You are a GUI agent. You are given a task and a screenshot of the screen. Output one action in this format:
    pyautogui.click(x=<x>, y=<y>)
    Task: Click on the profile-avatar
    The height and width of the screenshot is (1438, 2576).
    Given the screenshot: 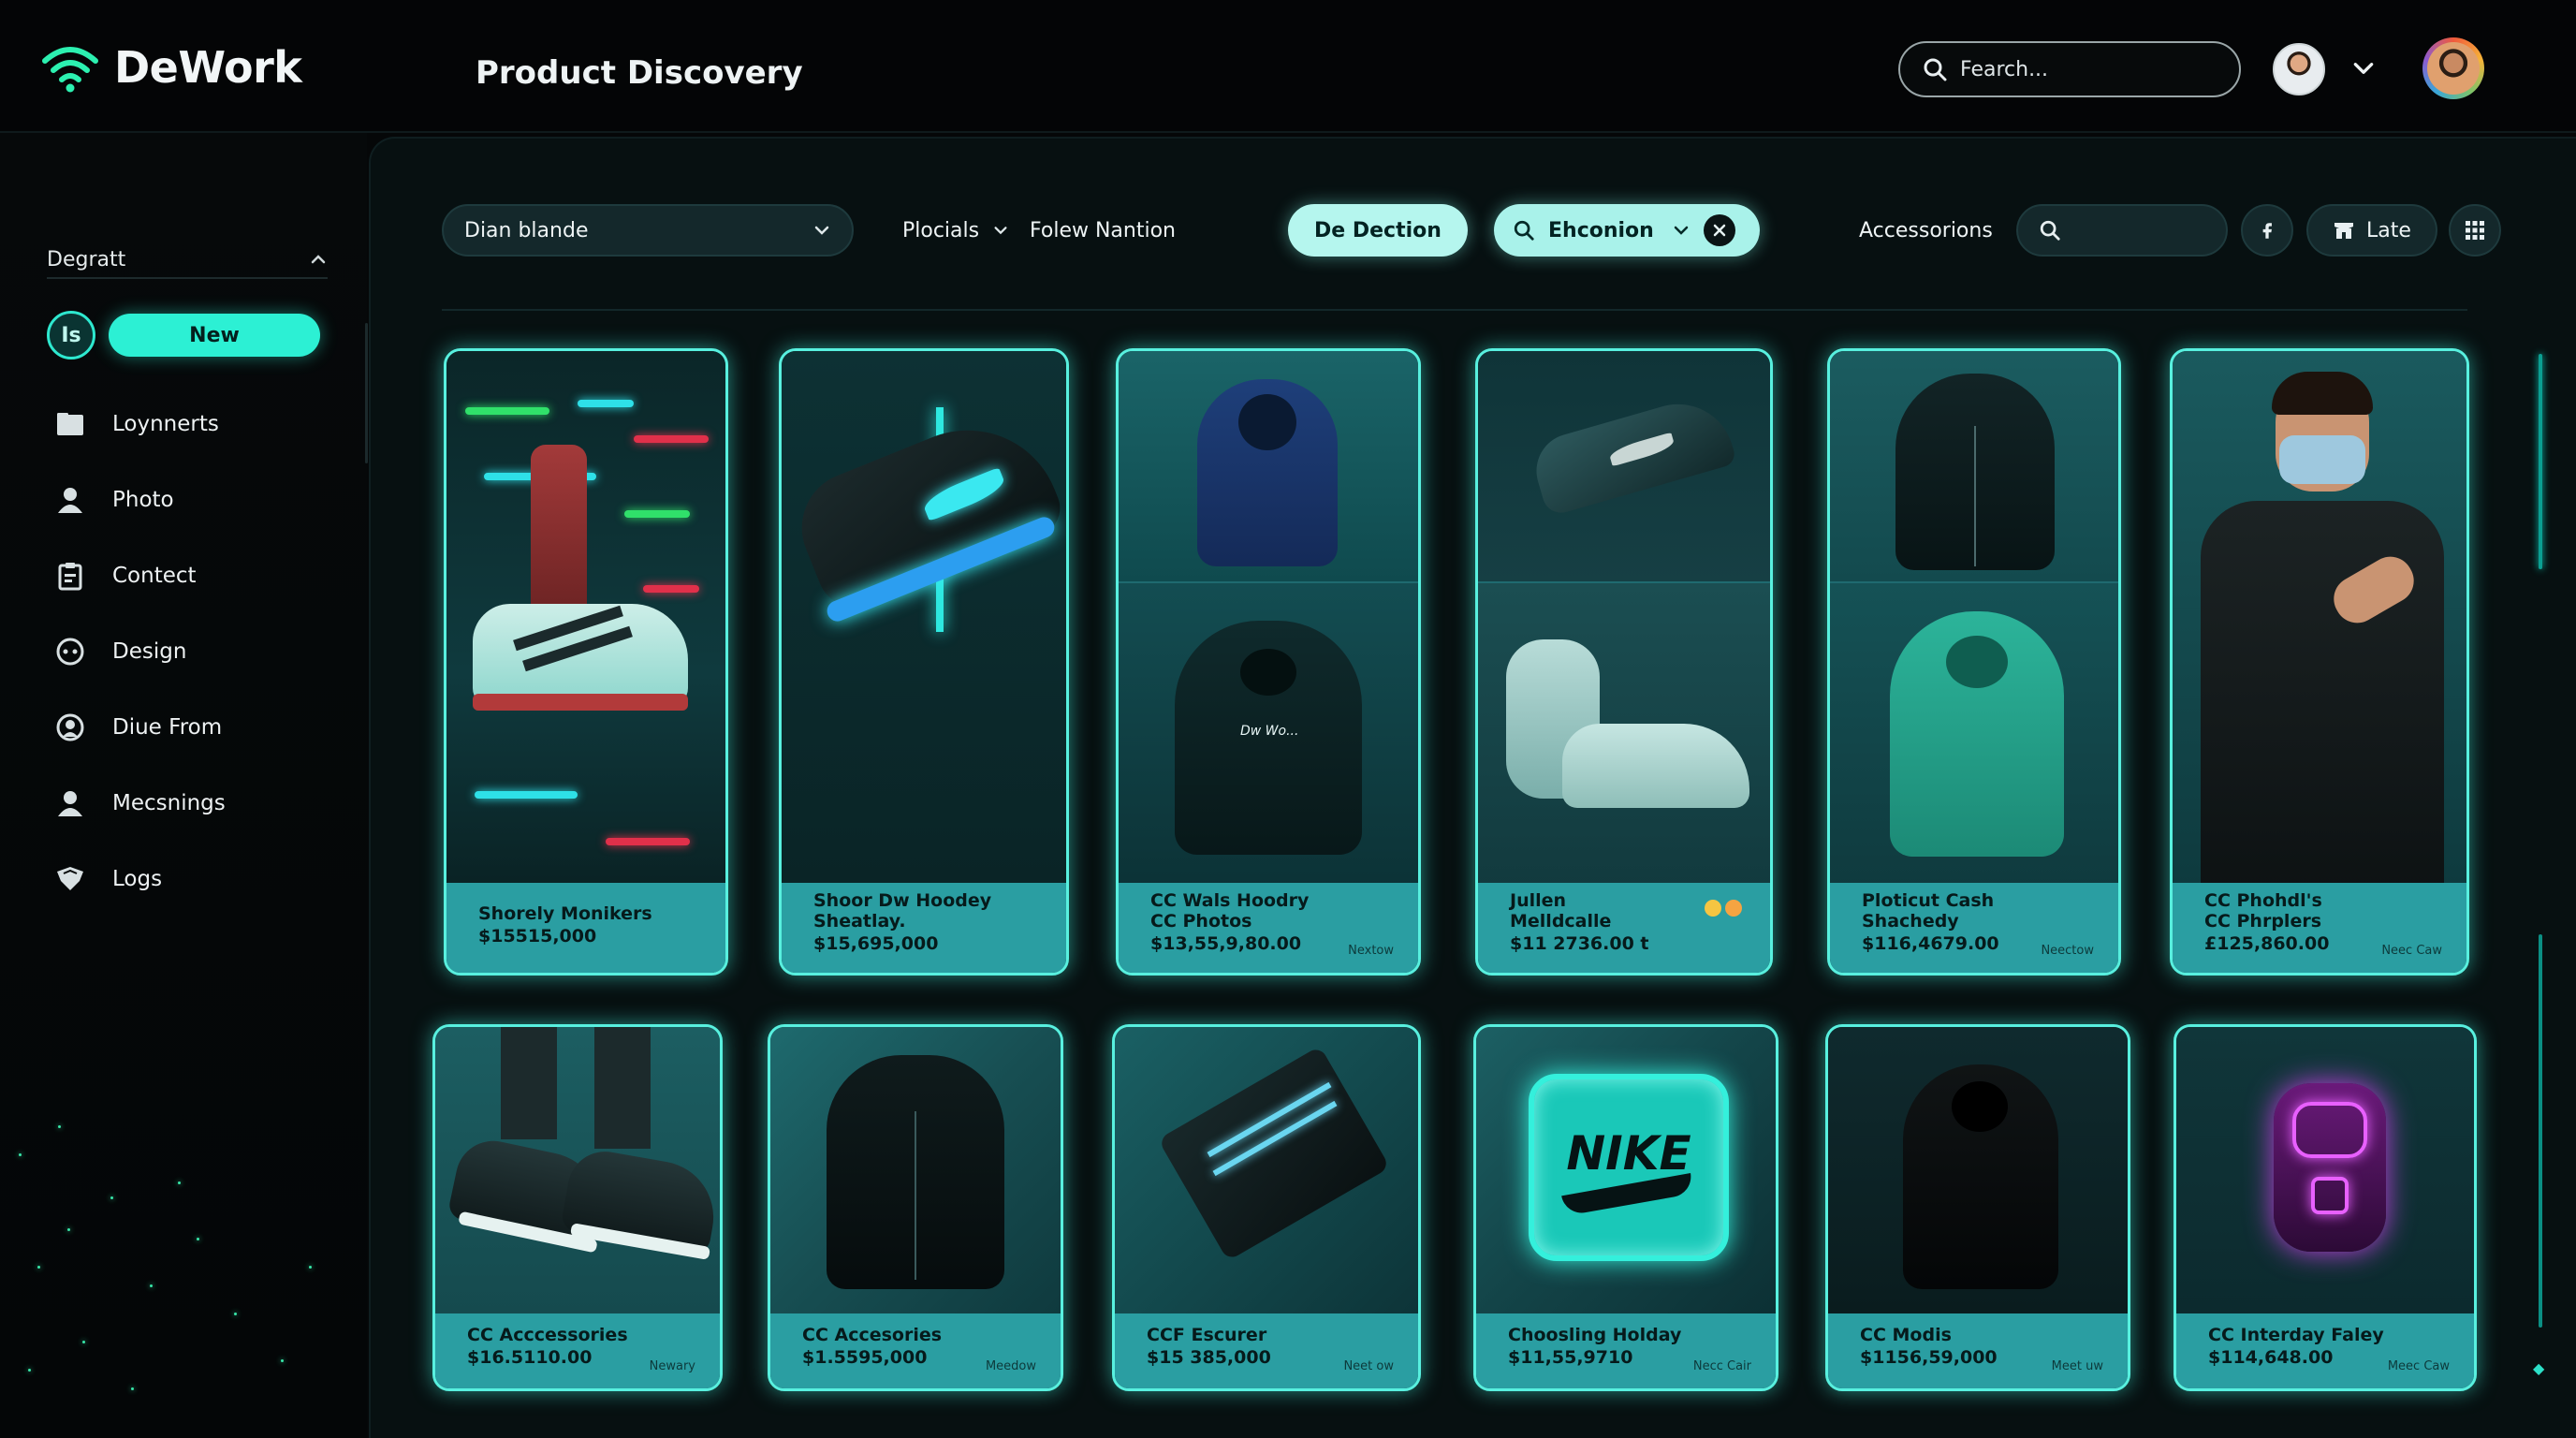 What is the action you would take?
    pyautogui.click(x=2453, y=68)
    